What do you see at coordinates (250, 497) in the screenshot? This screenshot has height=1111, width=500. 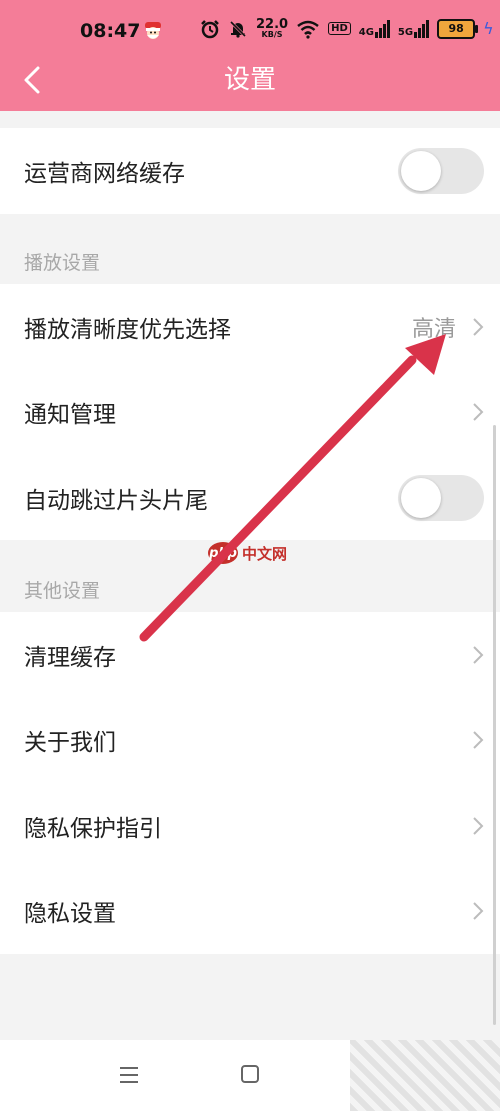 I see `setting-row-skip-intro: 自动跳过片头片尾` at bounding box center [250, 497].